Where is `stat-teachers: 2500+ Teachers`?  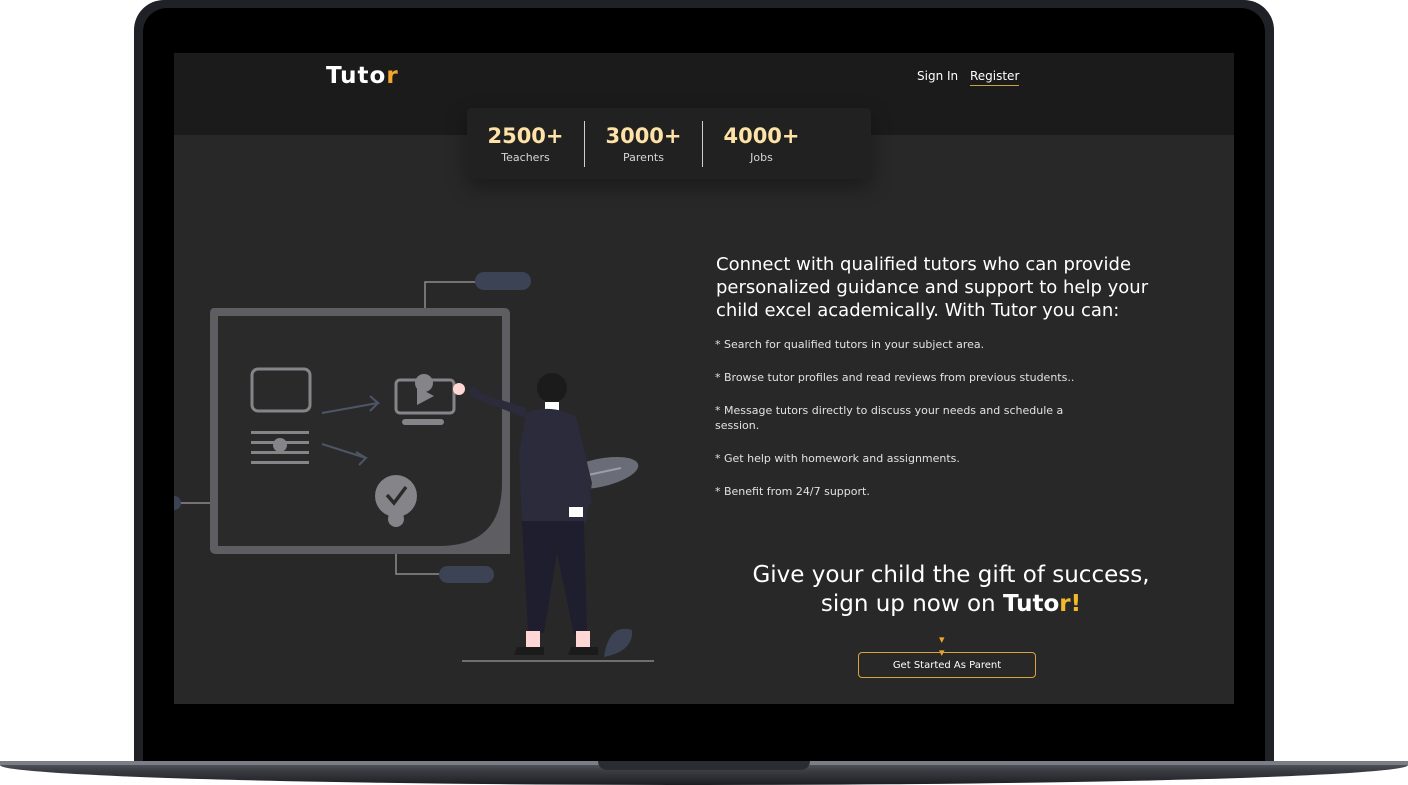
stat-teachers: 2500+ Teachers is located at coordinates (525, 144).